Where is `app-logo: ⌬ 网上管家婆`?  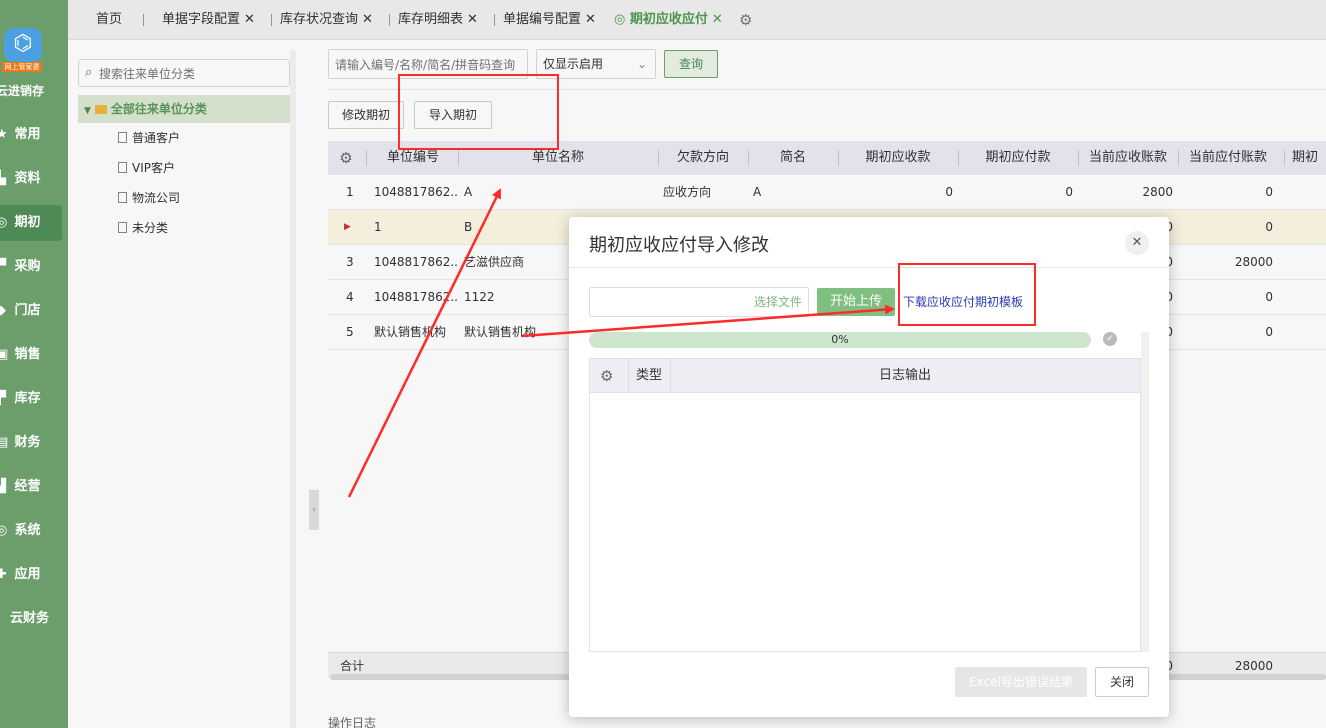
app-logo: ⌬ 网上管家婆 is located at coordinates (22, 50).